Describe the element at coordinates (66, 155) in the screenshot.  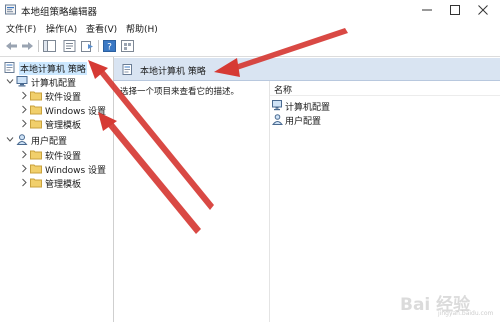
I see `tree-node-user-software-settings: 软件设置` at that location.